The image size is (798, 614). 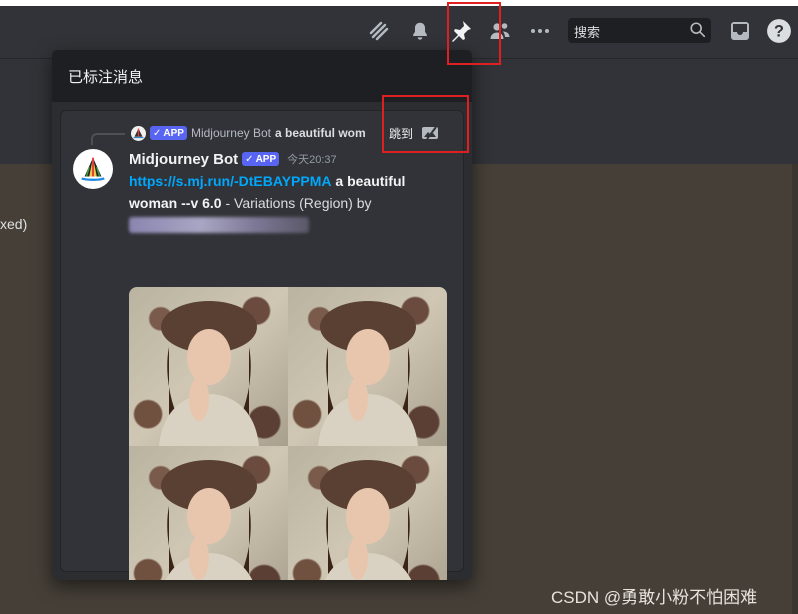 I want to click on scrollbar, so click(x=795, y=389).